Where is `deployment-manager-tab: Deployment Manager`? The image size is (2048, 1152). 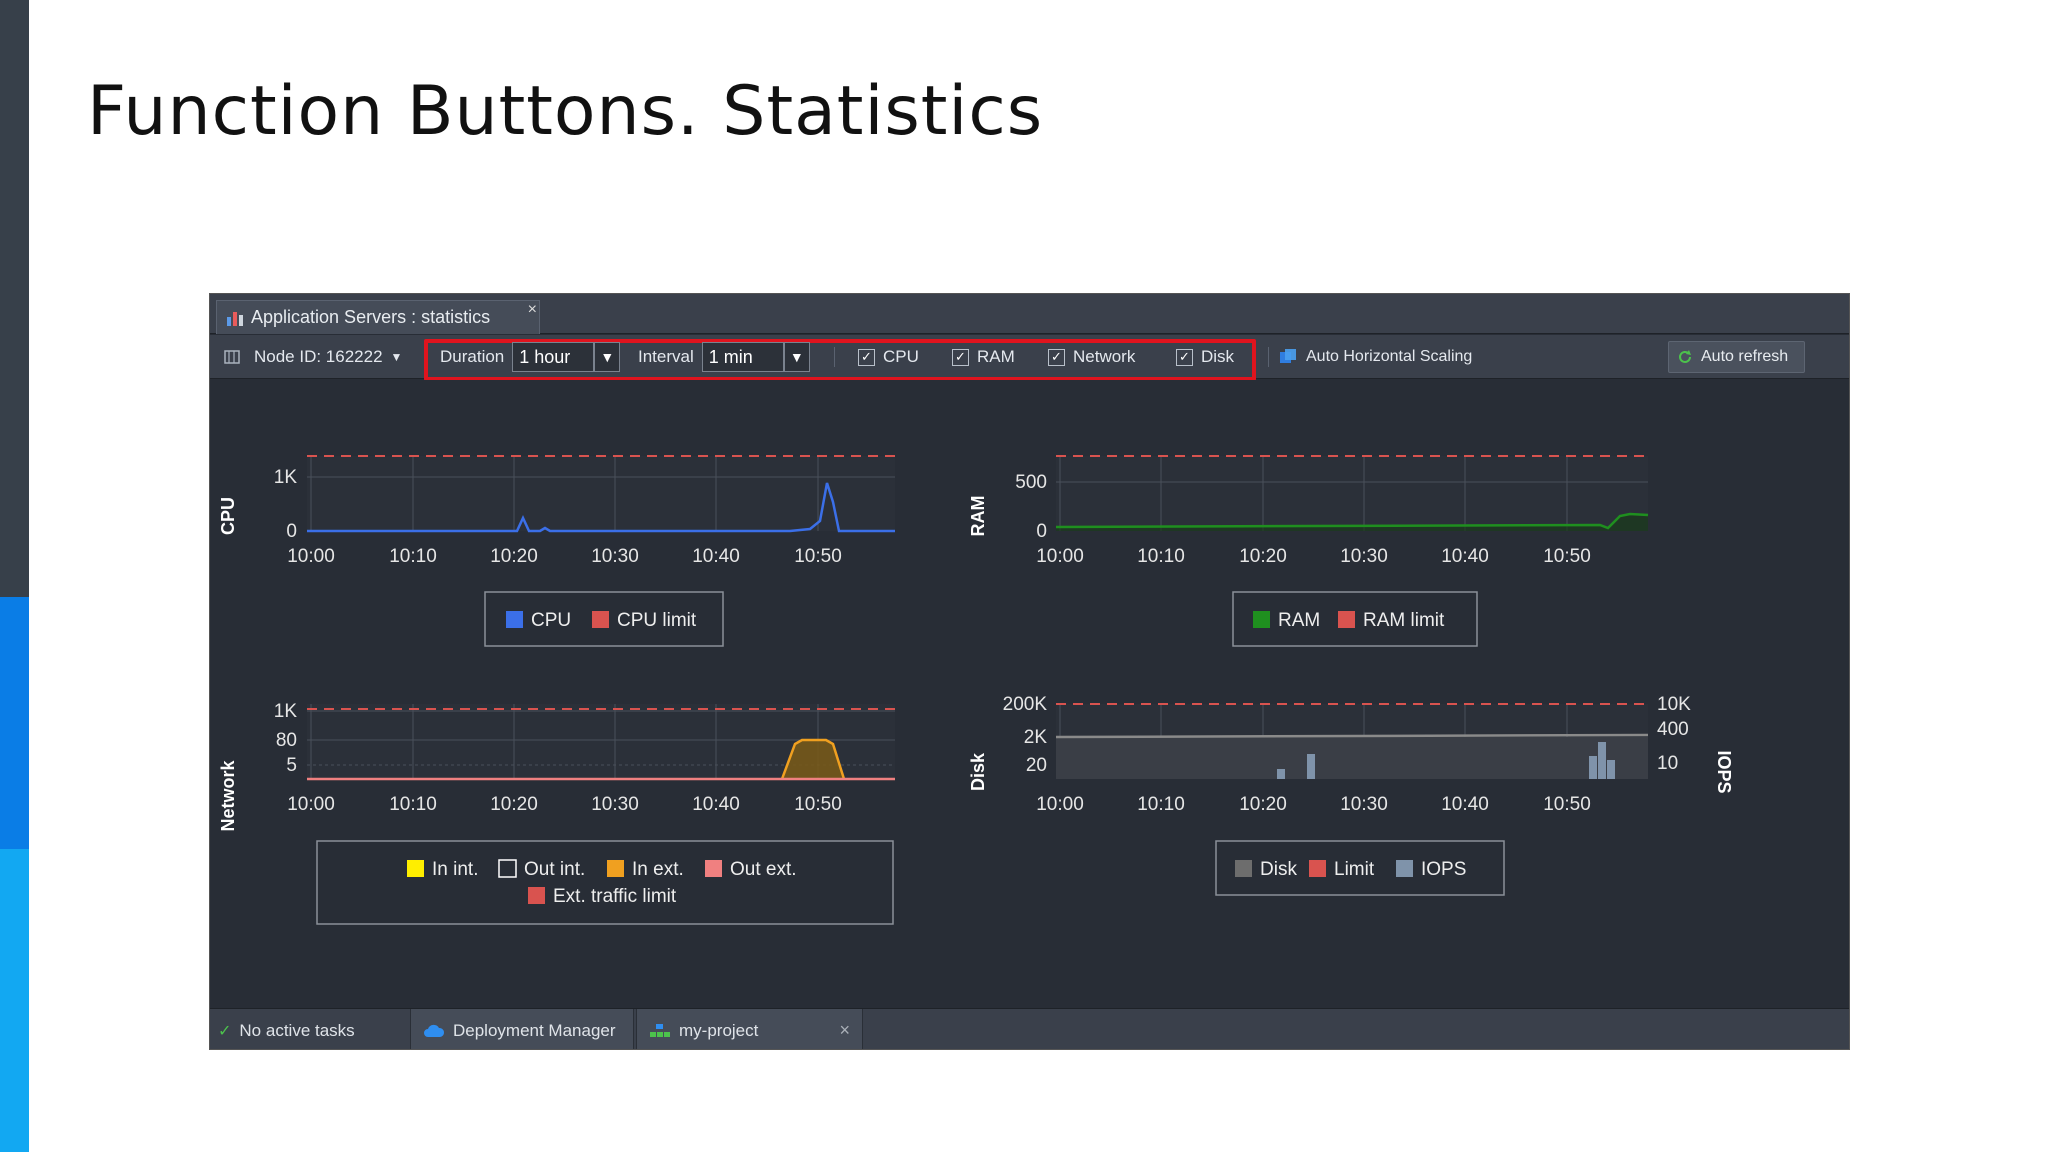
deployment-manager-tab: Deployment Manager is located at coordinates (522, 1029).